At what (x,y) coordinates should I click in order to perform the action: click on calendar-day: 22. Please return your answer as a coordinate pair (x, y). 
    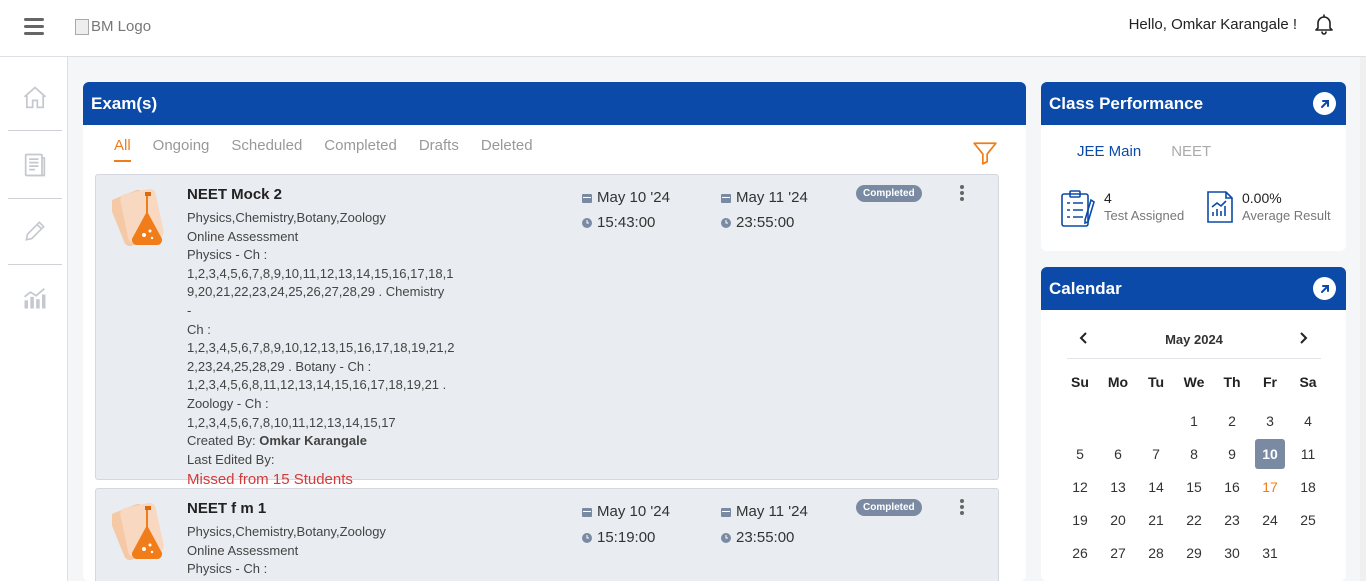
    Looking at the image, I should click on (1194, 521).